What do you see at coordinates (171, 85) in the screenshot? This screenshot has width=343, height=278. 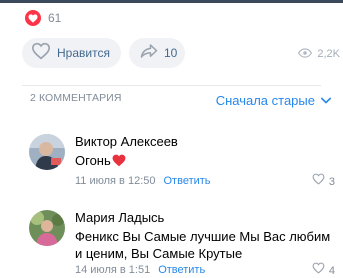 I see `divider` at bounding box center [171, 85].